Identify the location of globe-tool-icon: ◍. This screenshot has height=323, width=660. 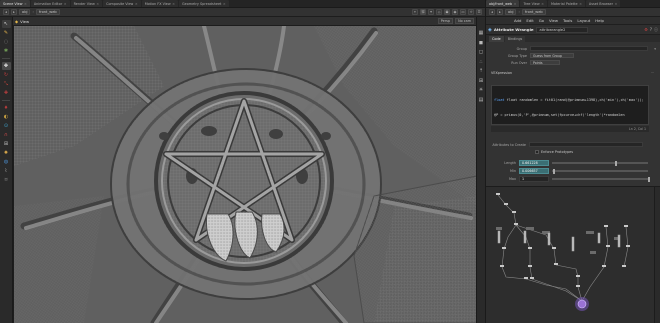
(6, 162).